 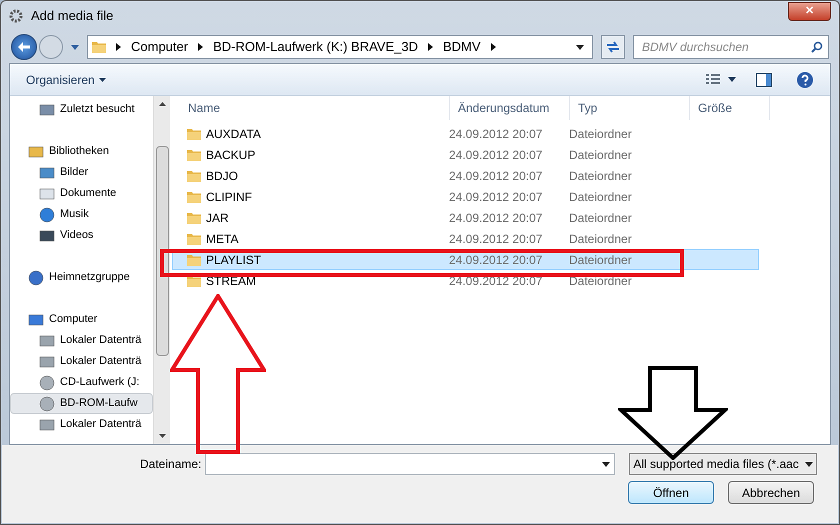 What do you see at coordinates (731, 47) in the screenshot?
I see `search-field: BDMV durchsuchen` at bounding box center [731, 47].